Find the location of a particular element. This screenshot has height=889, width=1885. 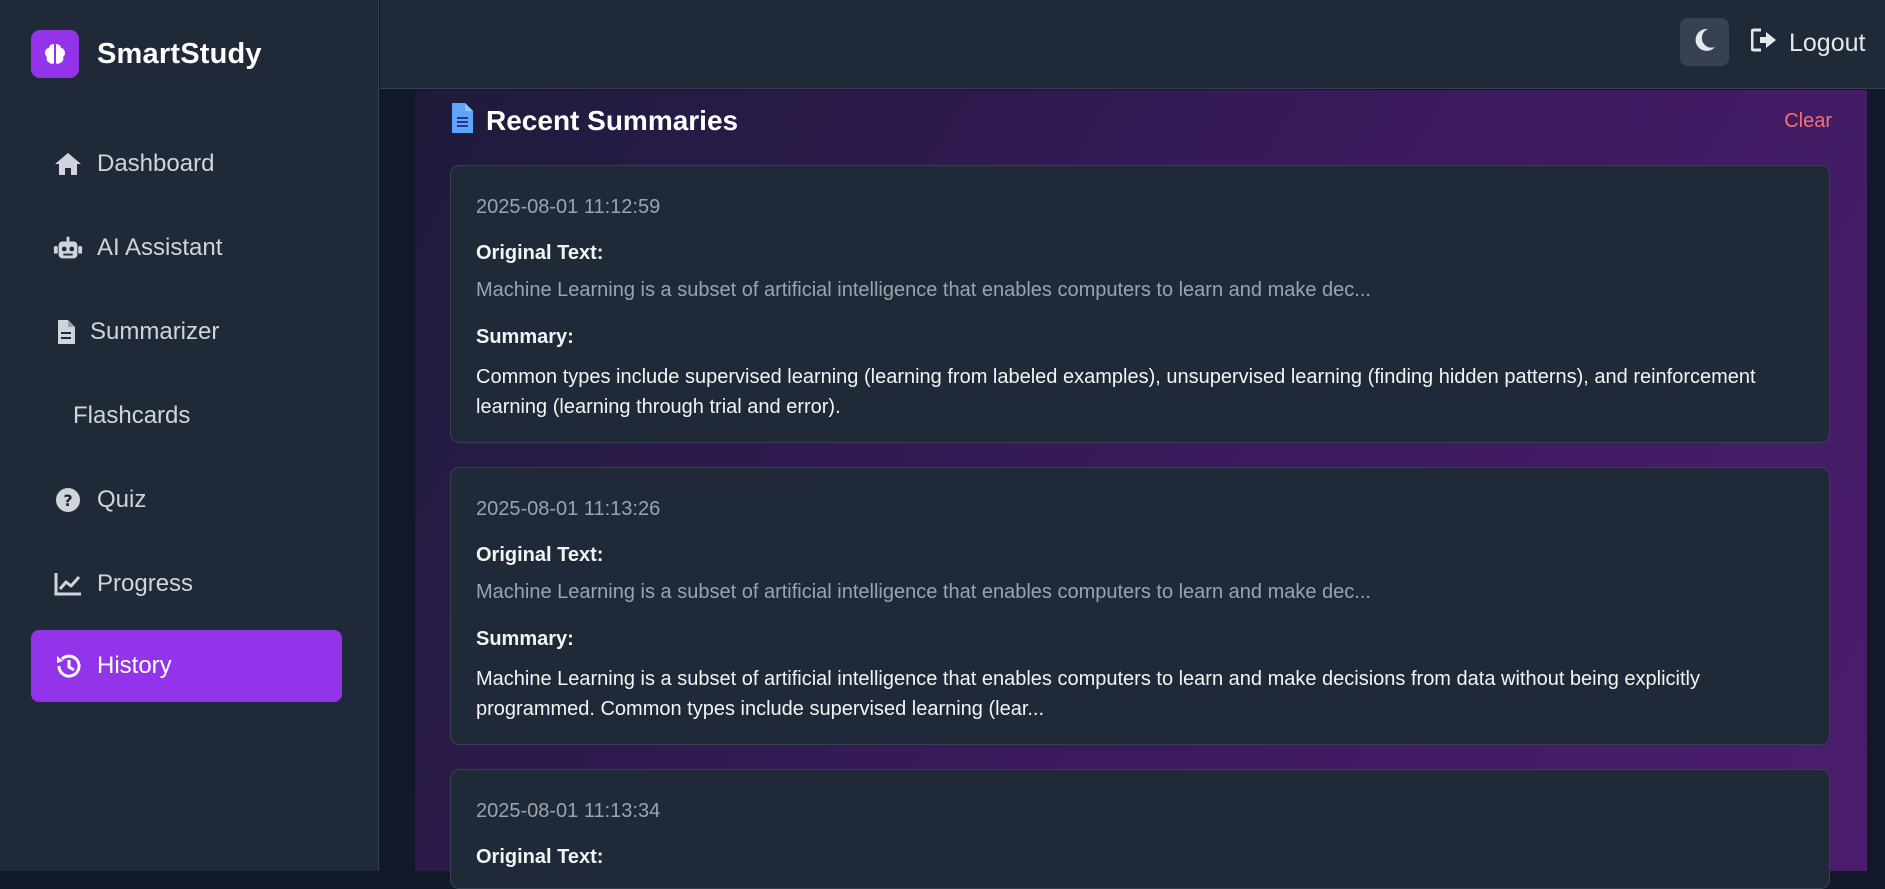

section-header: Recent Summaries is located at coordinates (594, 120).